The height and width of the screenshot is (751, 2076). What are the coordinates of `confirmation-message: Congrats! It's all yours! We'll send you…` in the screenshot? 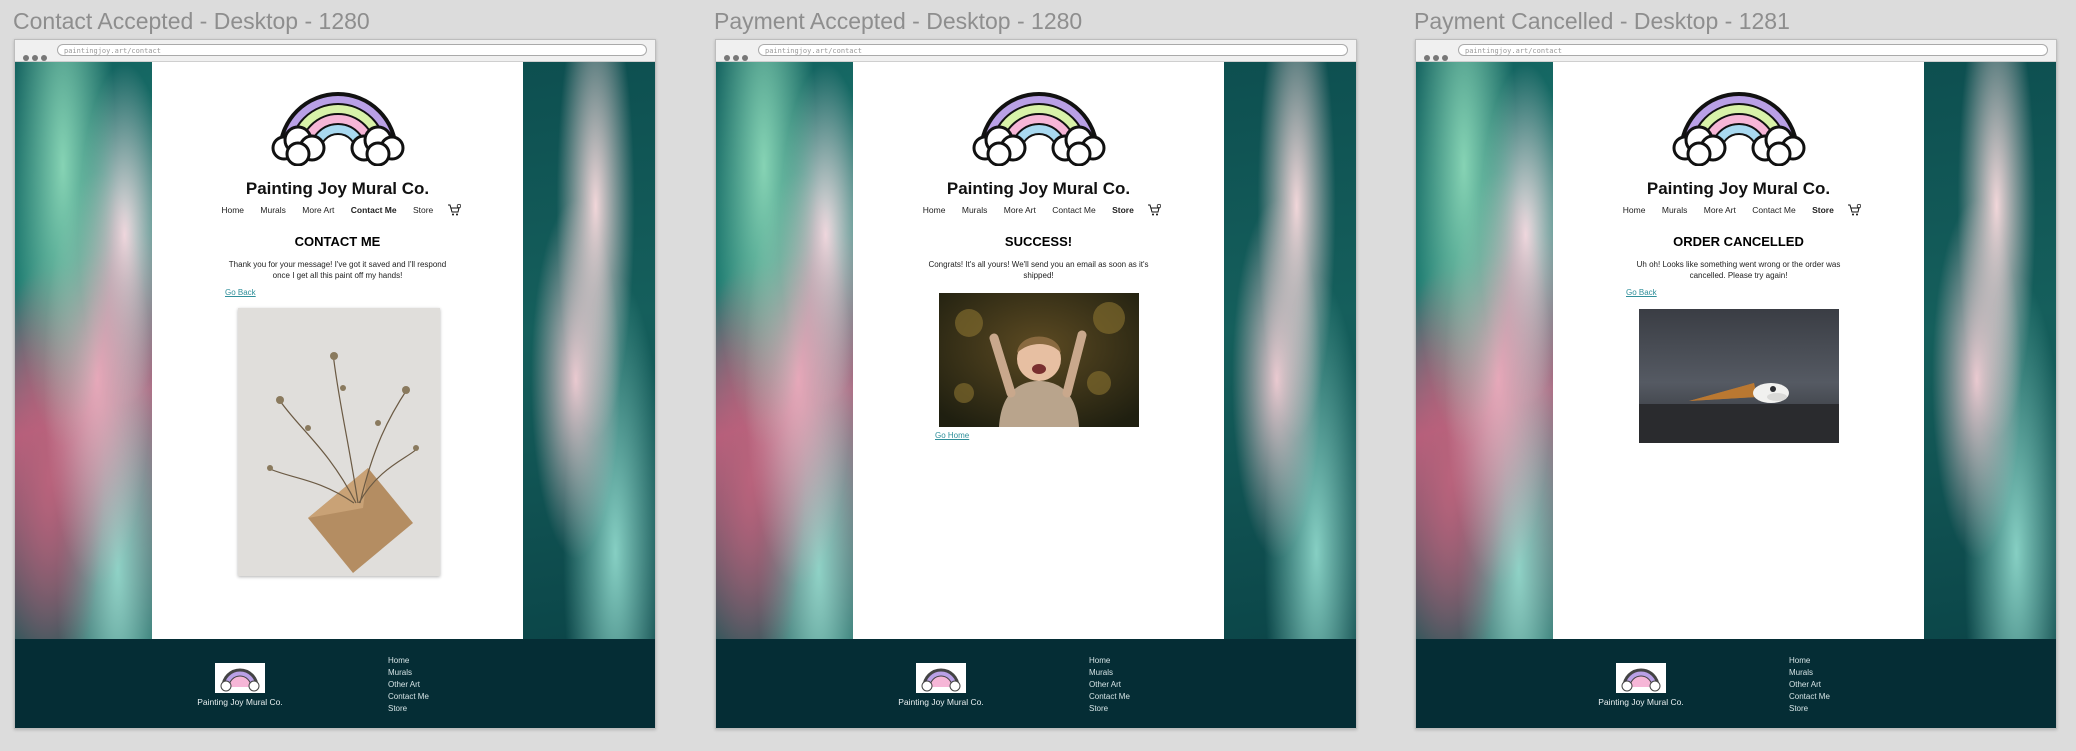 It's located at (1038, 270).